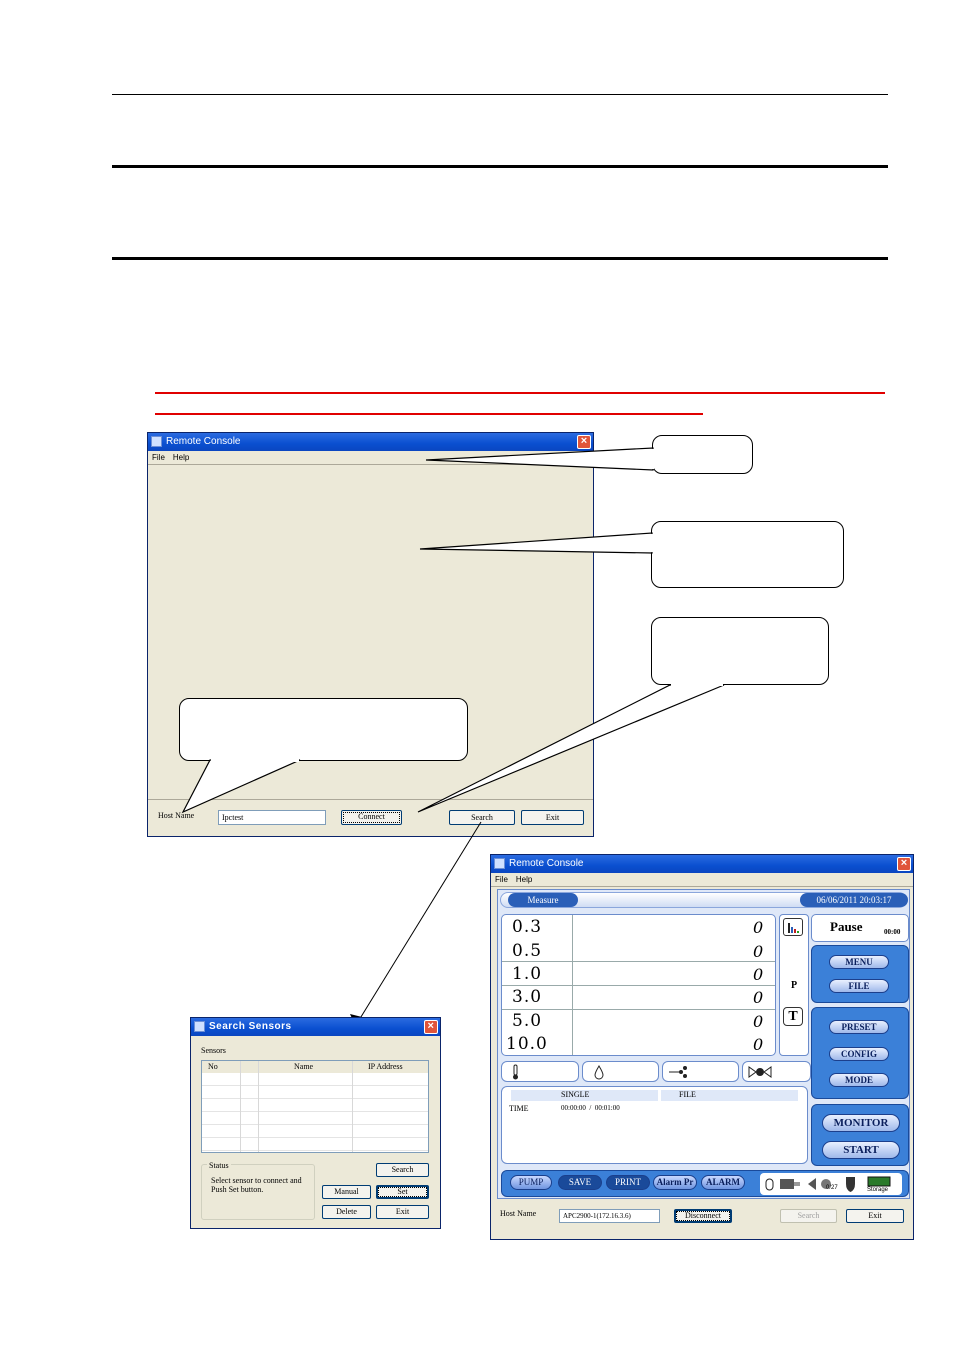 The width and height of the screenshot is (954, 1351). I want to click on storage-icon, so click(879, 1181).